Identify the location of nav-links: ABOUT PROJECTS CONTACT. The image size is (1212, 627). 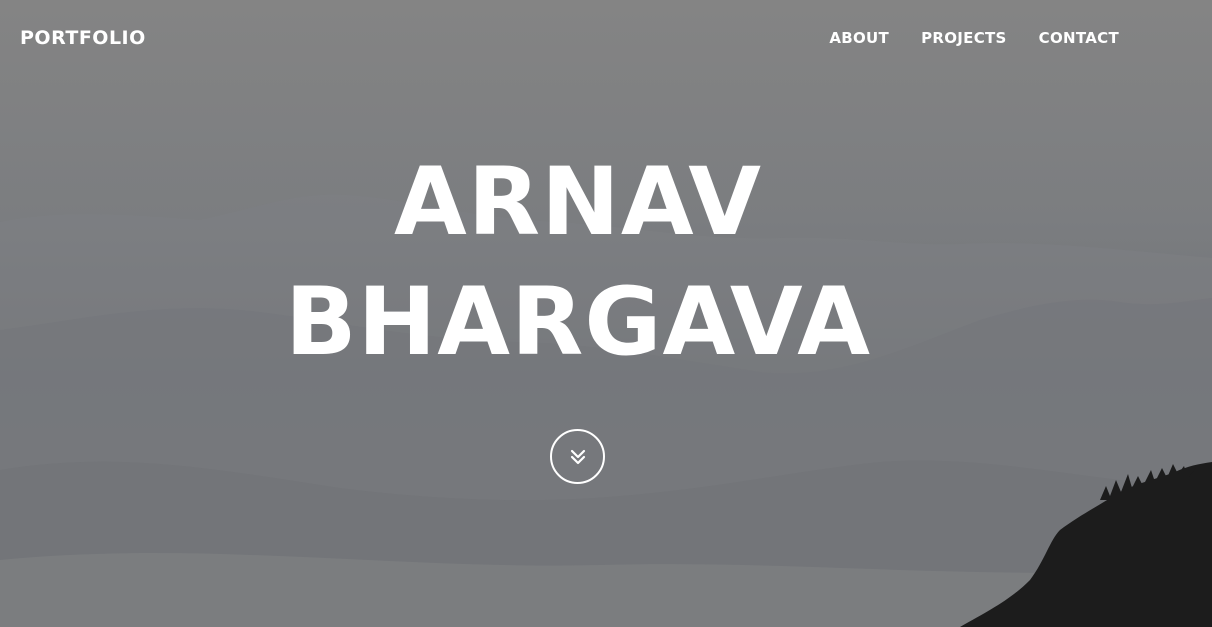
(974, 38).